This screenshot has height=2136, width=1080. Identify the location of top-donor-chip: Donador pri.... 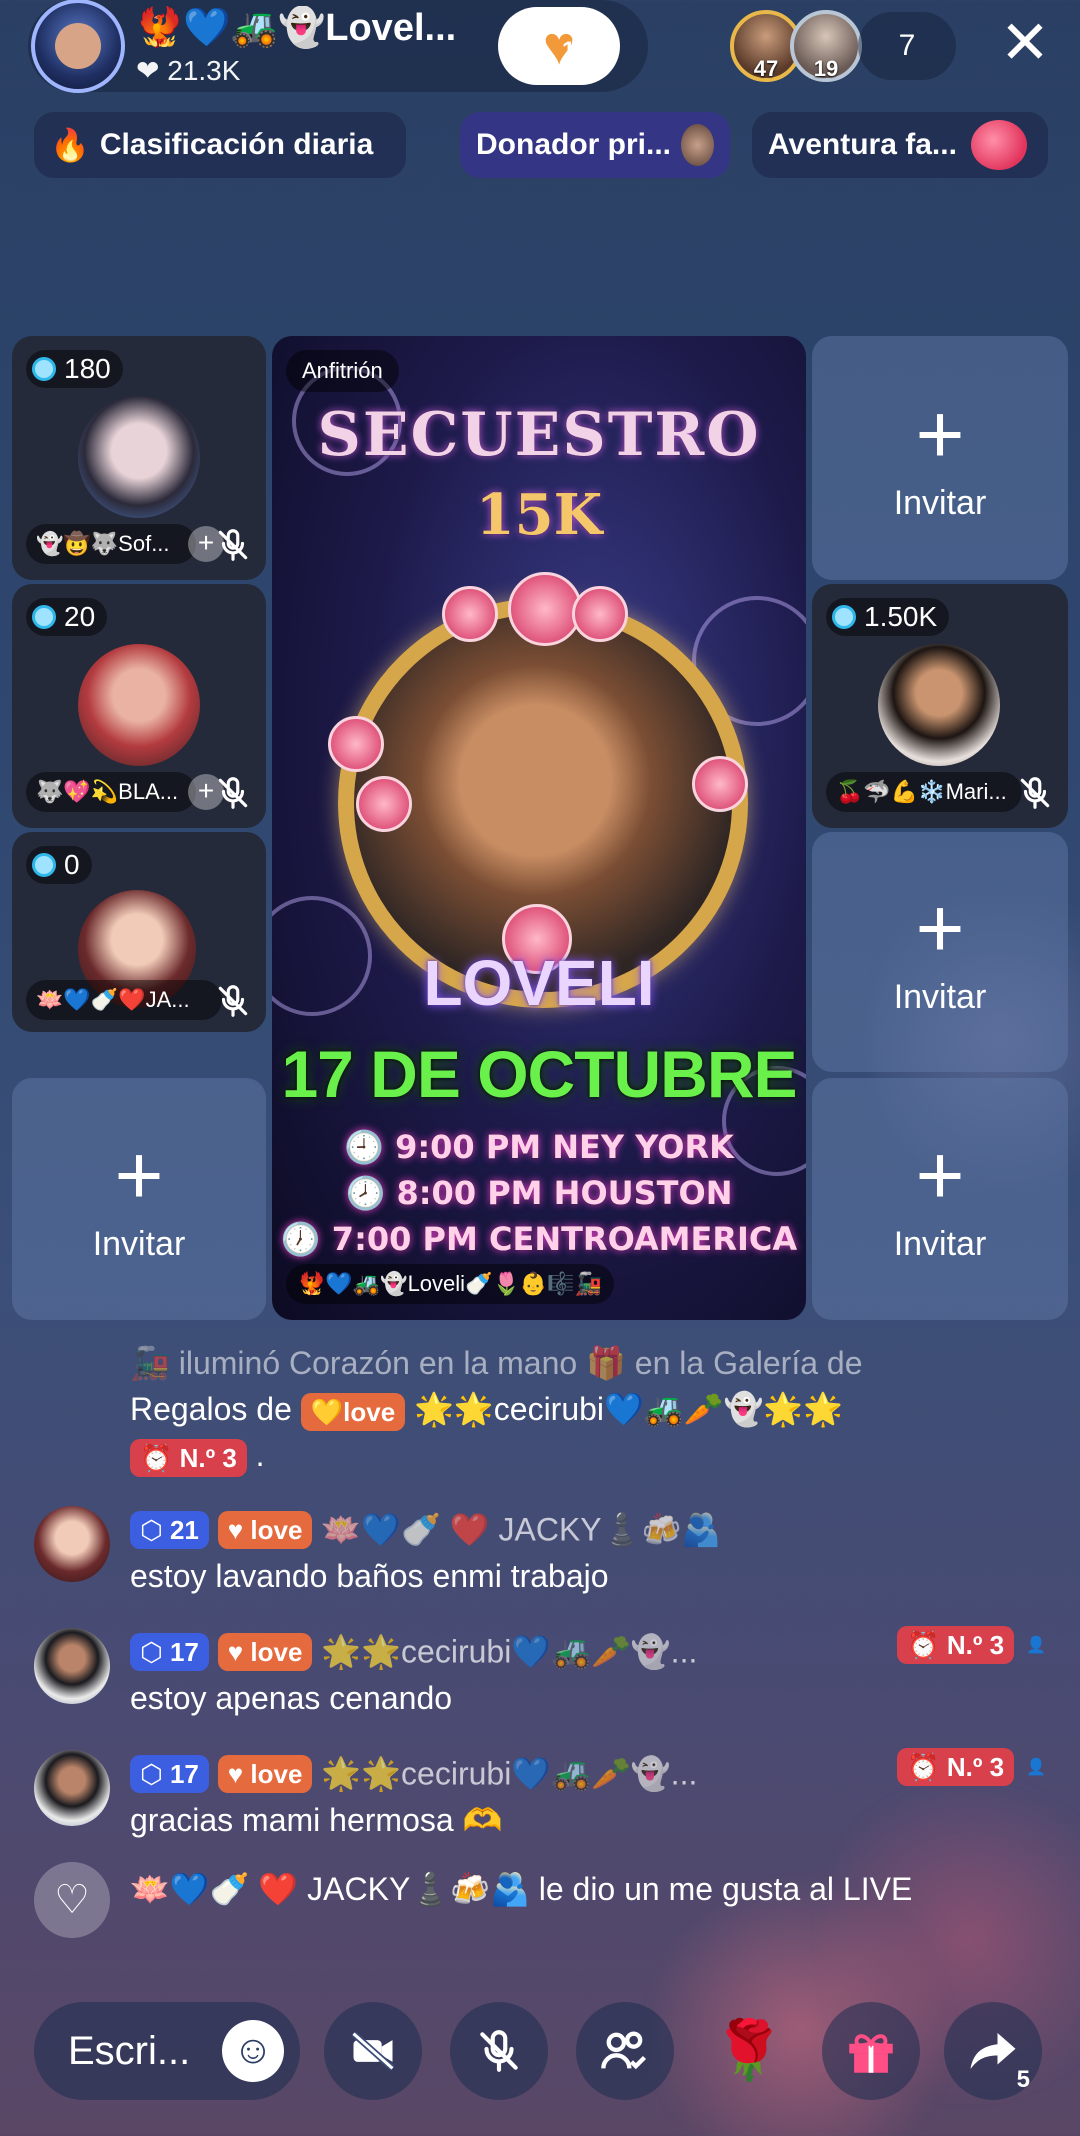
(595, 145).